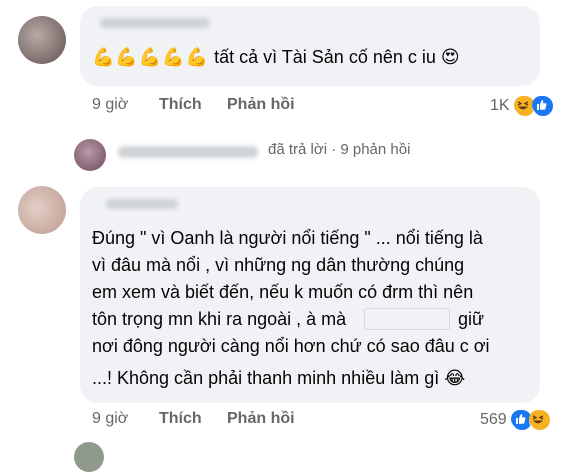 This screenshot has height=472, width=578. Describe the element at coordinates (450, 57) in the screenshot. I see `heart-eyes-emoji: 😍` at that location.